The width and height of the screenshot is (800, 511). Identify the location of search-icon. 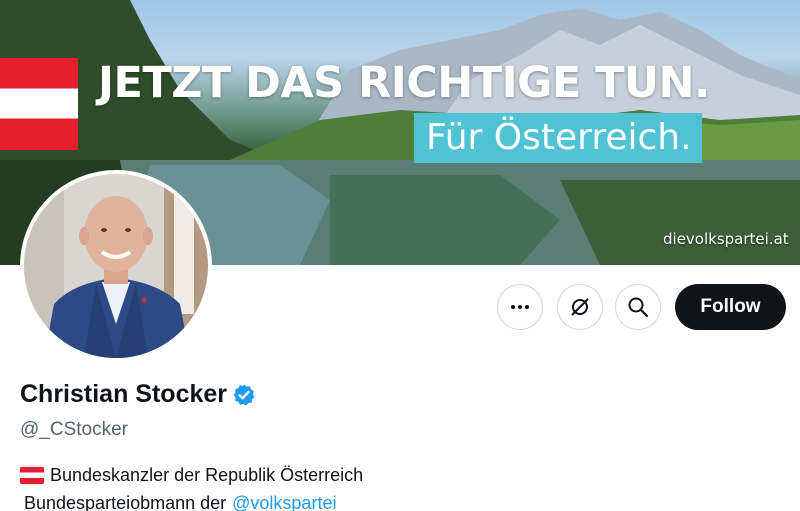
(638, 307).